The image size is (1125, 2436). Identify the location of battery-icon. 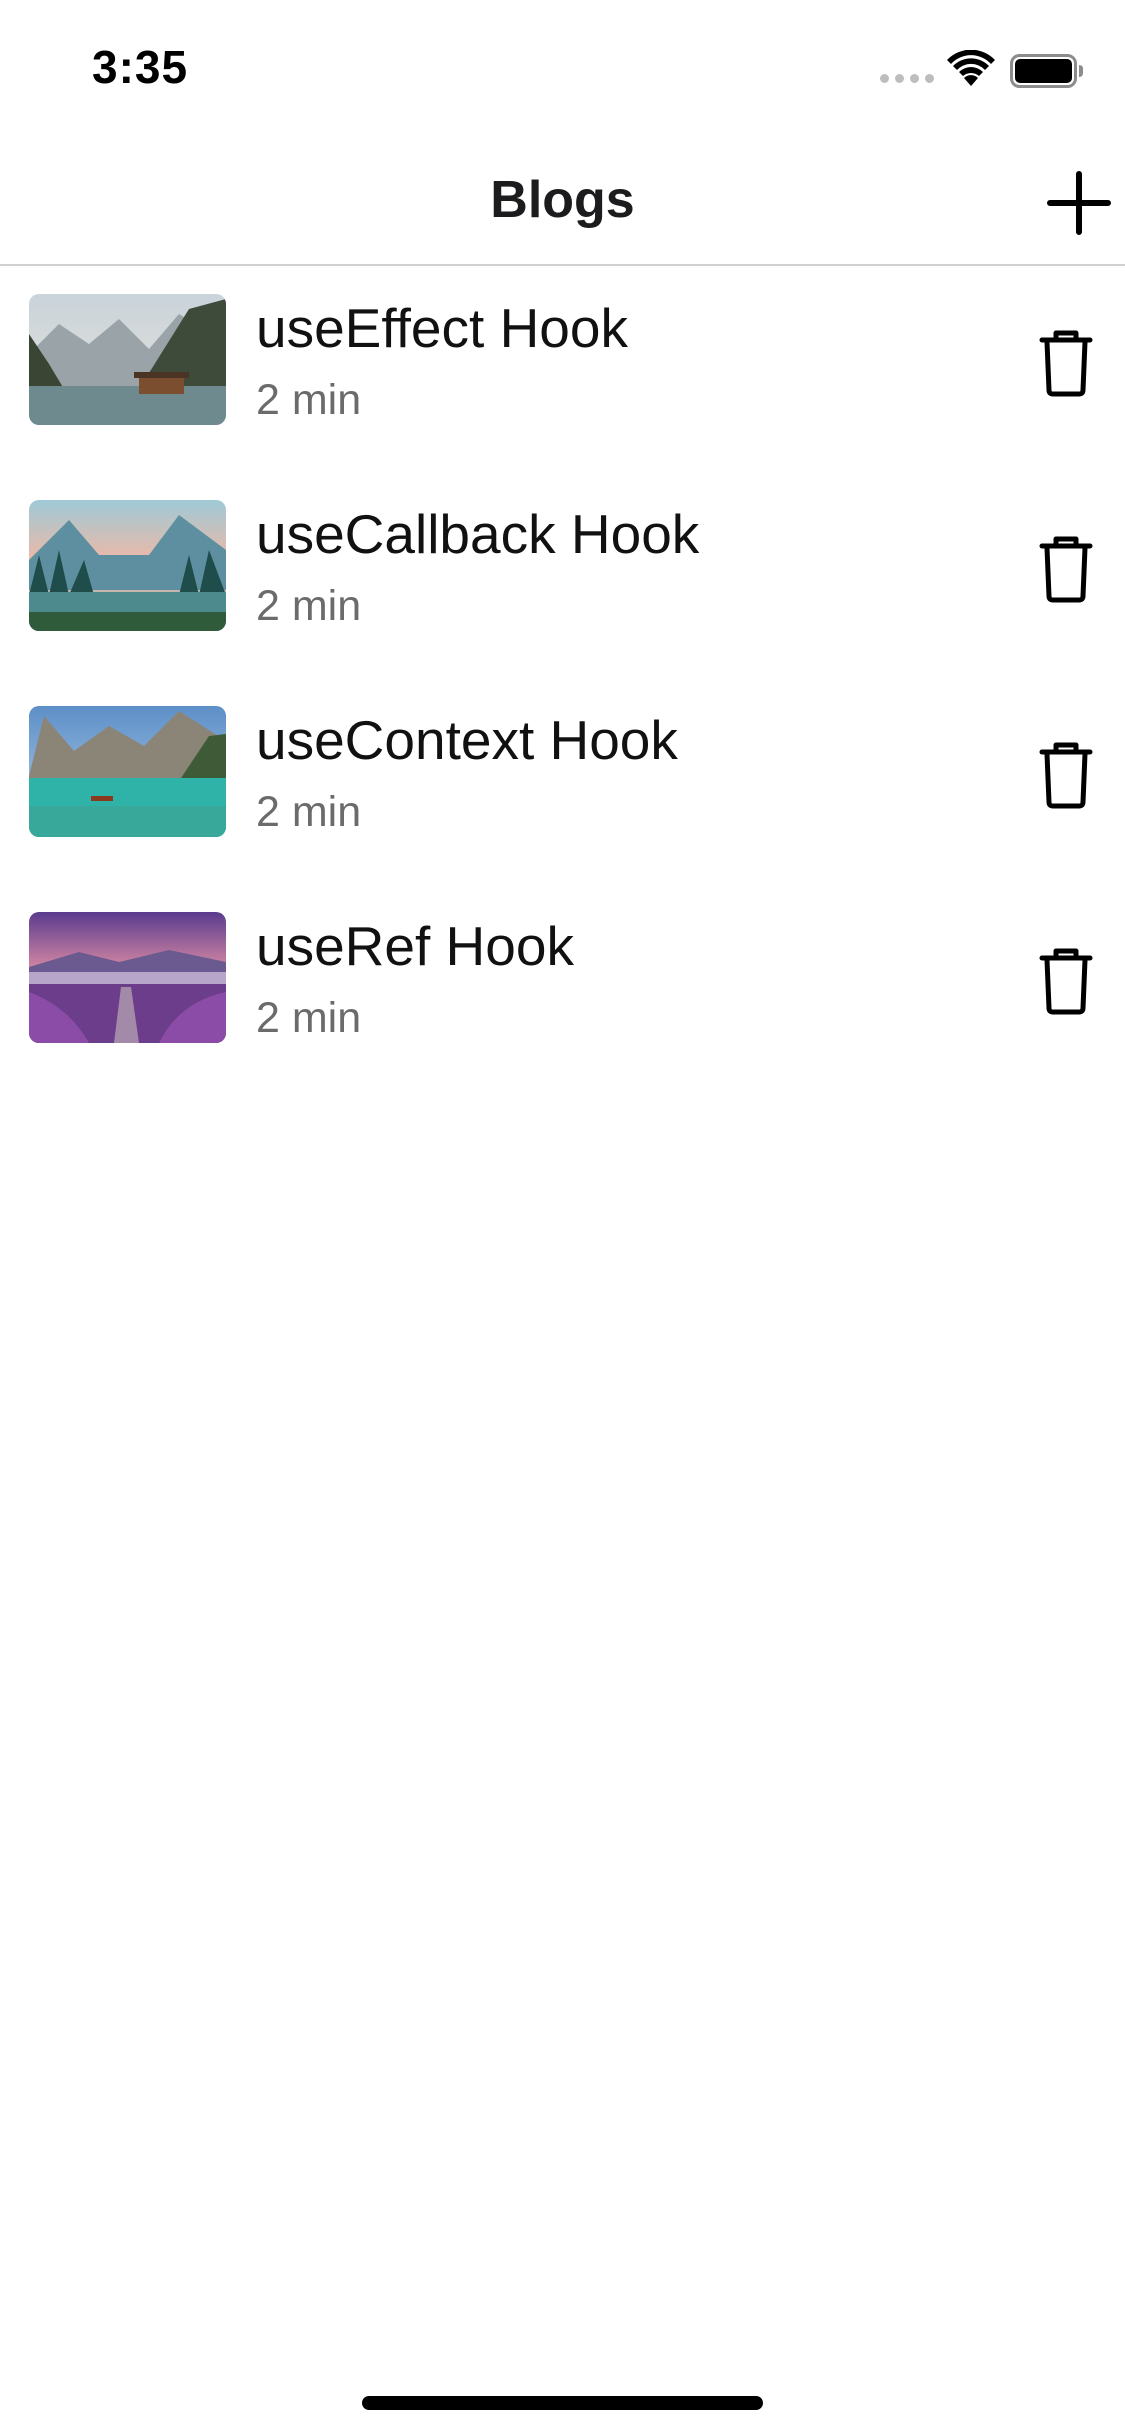
(1046, 71).